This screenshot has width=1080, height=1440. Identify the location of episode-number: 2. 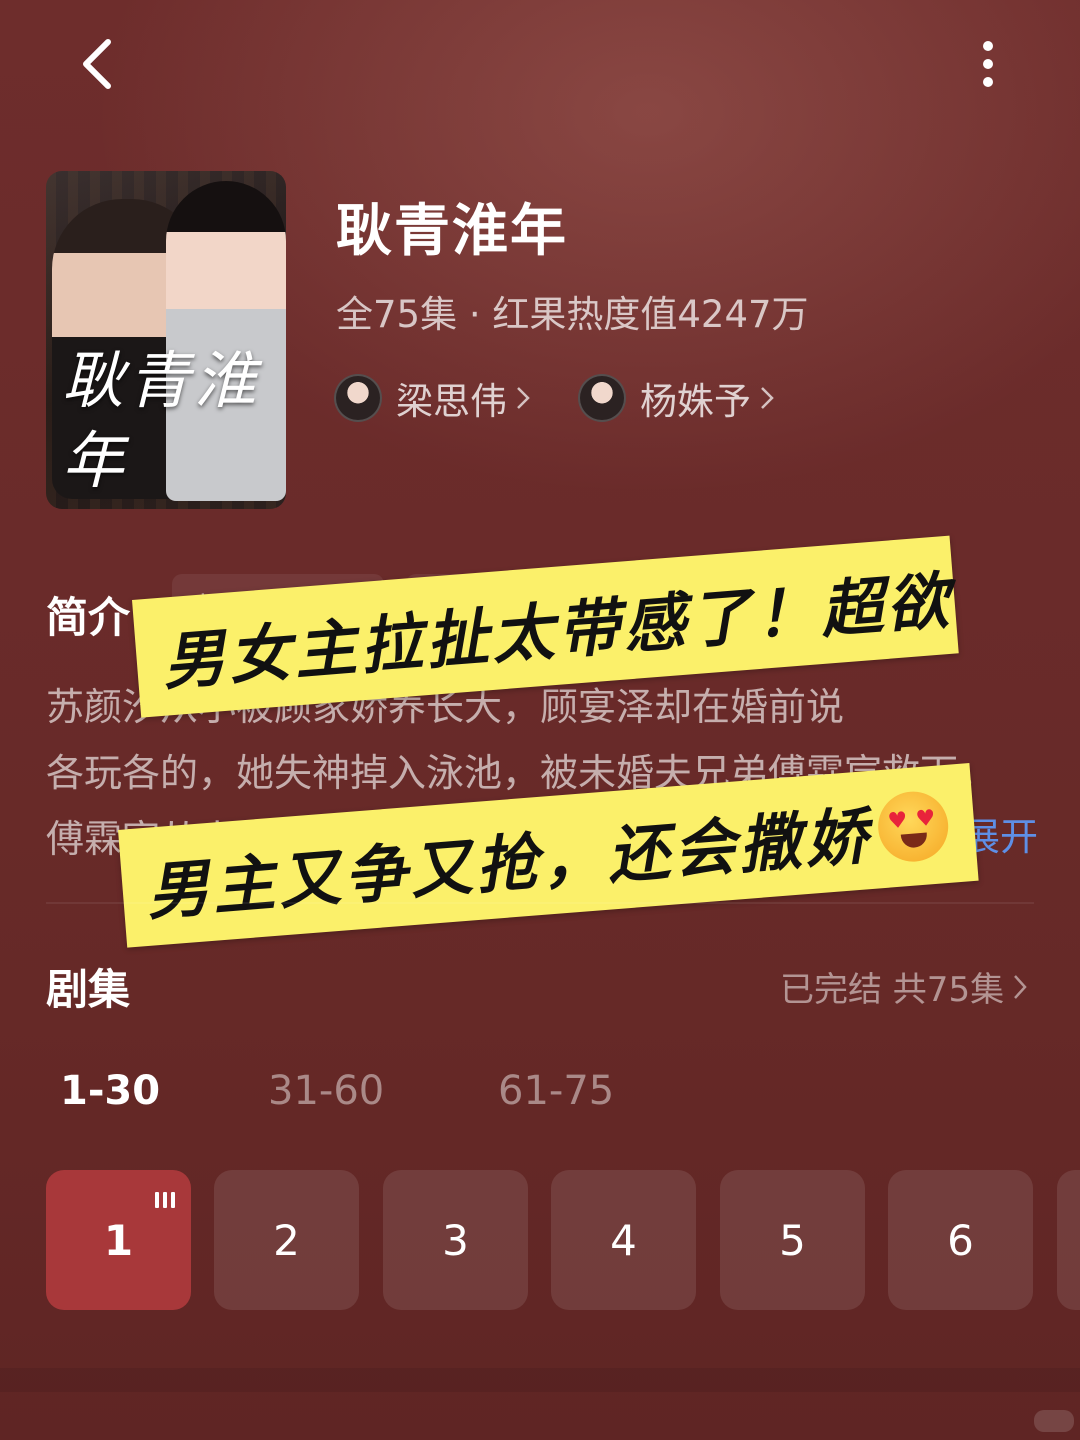
(286, 1240).